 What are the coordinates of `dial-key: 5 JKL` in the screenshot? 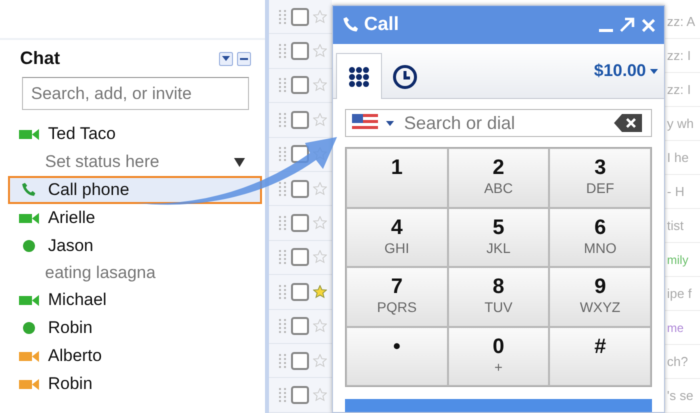 It's located at (499, 237).